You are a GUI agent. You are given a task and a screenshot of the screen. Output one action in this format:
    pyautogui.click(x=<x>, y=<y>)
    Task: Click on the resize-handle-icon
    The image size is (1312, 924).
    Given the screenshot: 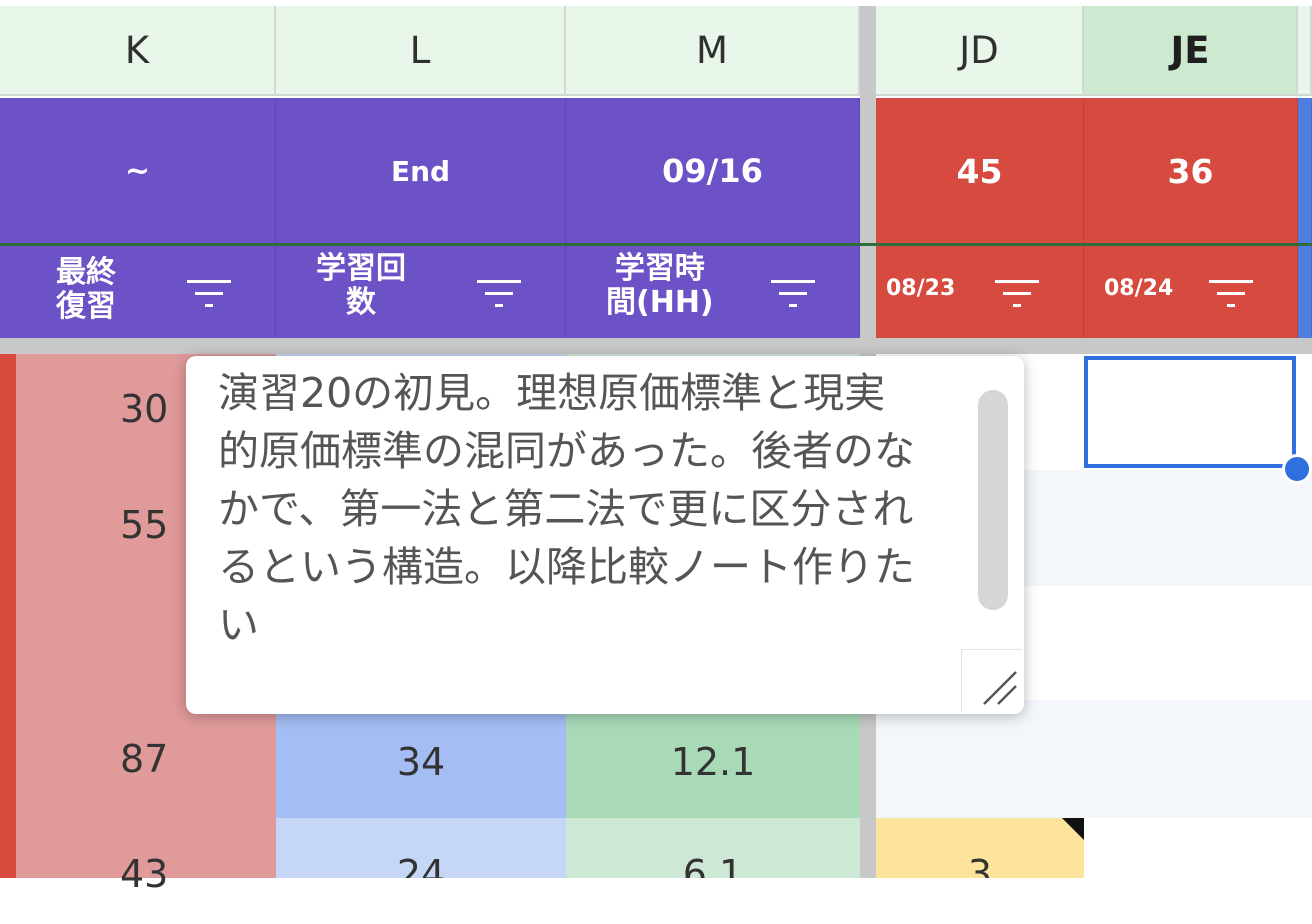 What is the action you would take?
    pyautogui.click(x=991, y=680)
    